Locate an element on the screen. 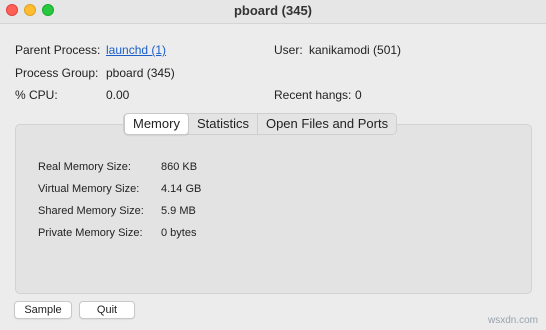 This screenshot has width=546, height=330. parent-process-label: Parent Process: is located at coordinates (58, 50).